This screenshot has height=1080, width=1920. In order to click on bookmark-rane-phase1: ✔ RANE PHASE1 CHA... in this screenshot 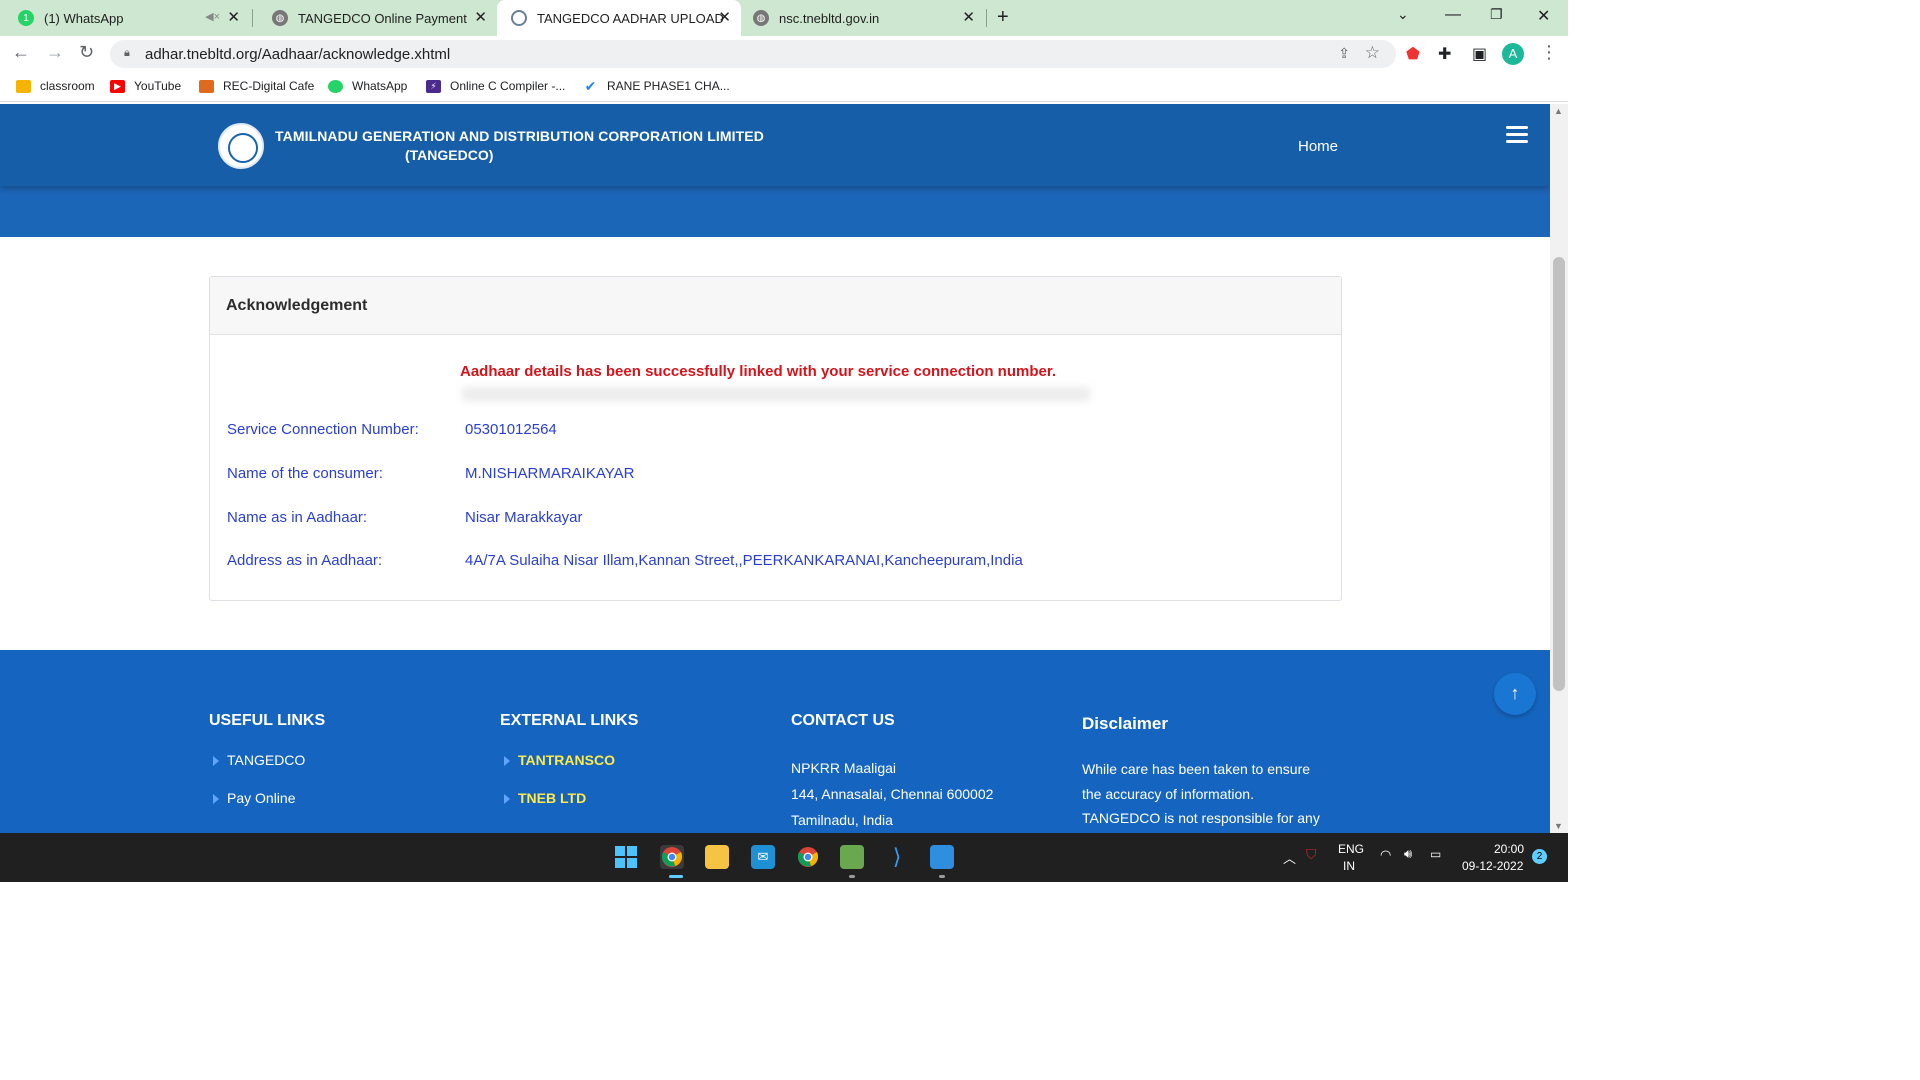, I will do `click(656, 85)`.